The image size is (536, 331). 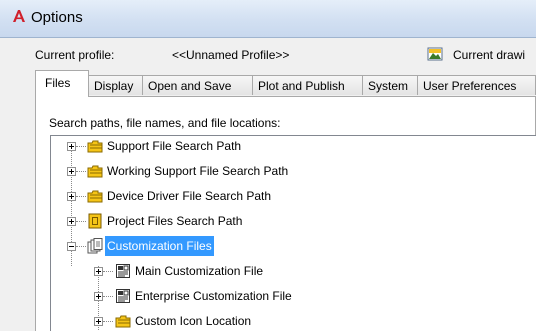 I want to click on current-profile-label: Current profile:, so click(x=75, y=55).